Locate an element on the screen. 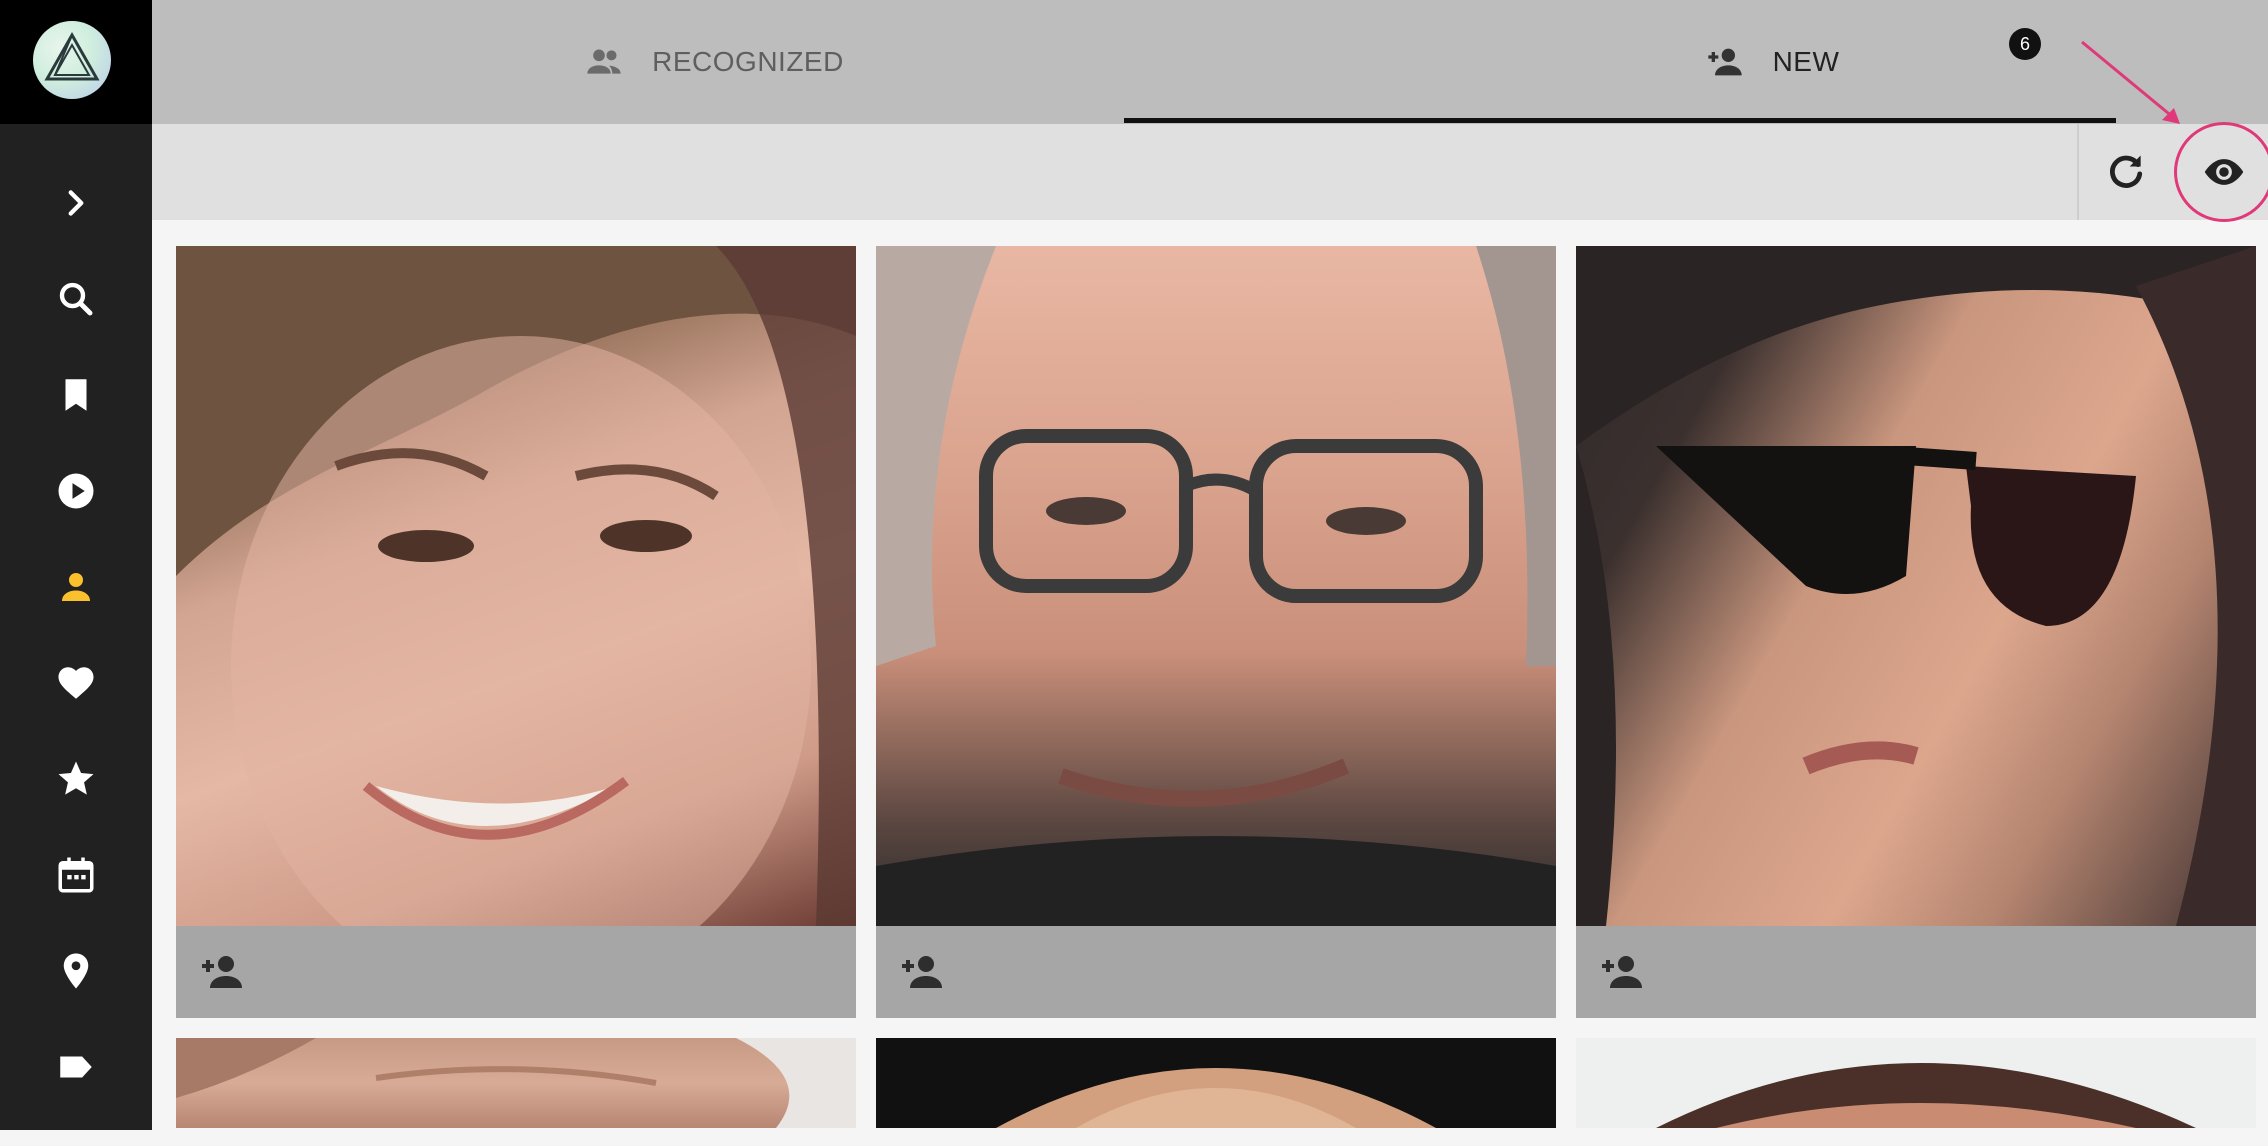  sidebar-item-videos is located at coordinates (76, 491).